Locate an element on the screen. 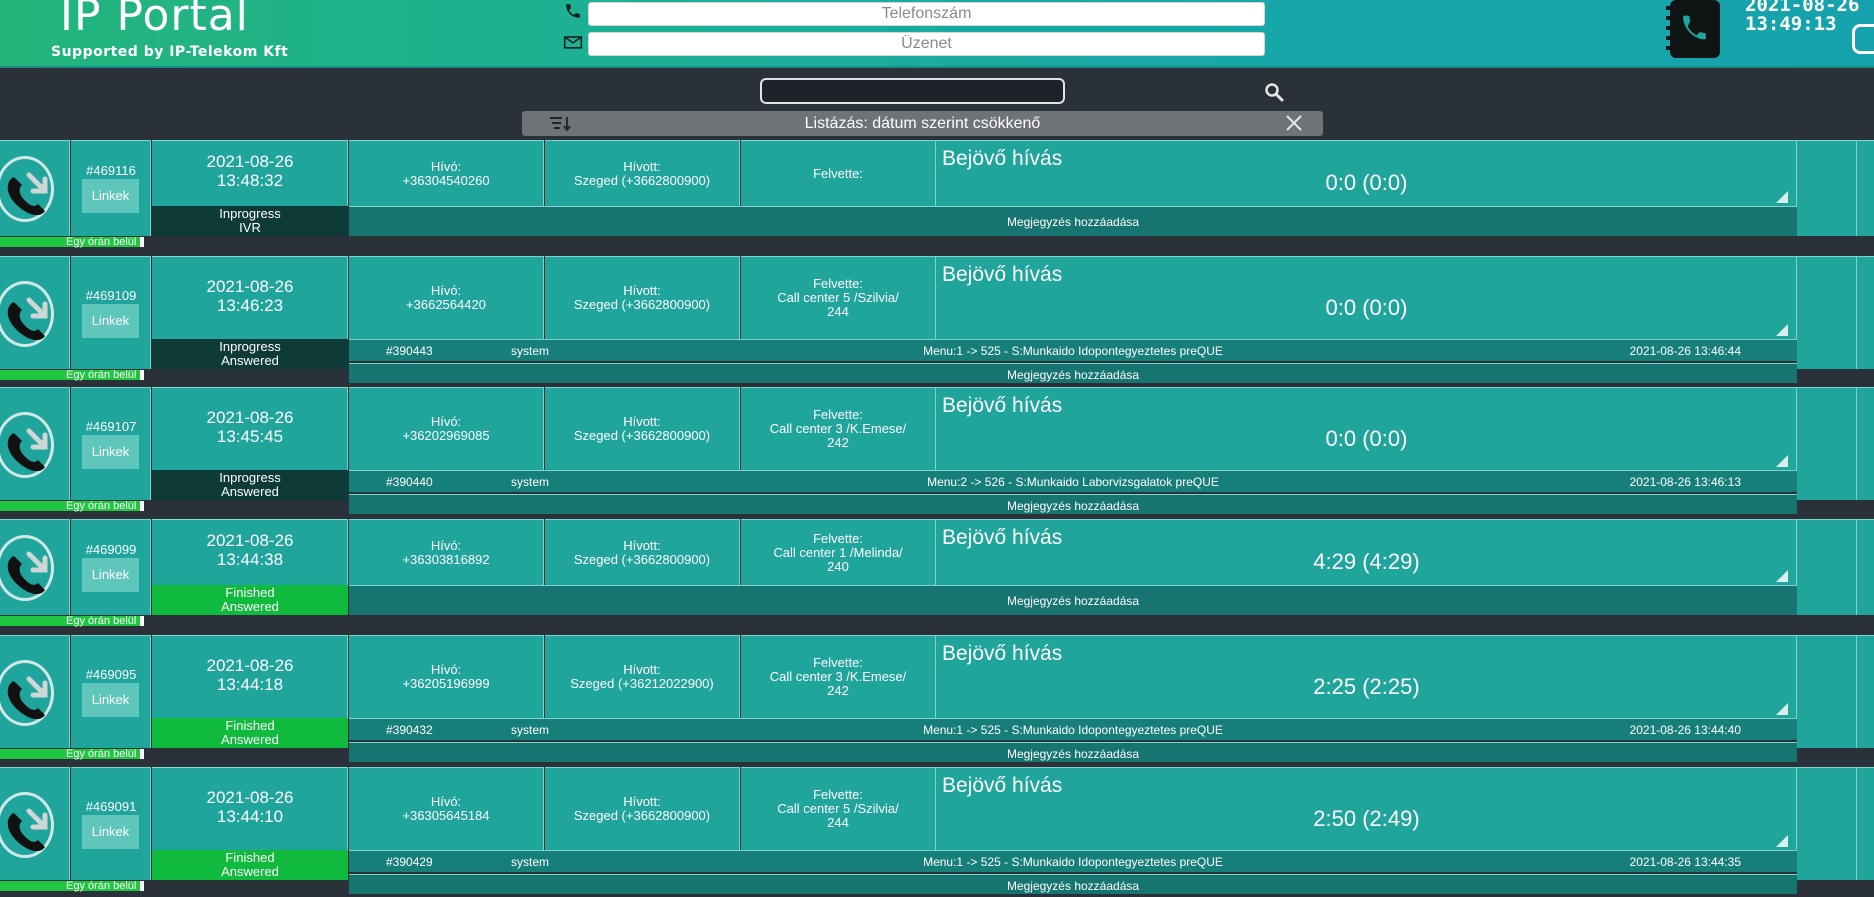 This screenshot has height=897, width=1874. phone-icon is located at coordinates (573, 11).